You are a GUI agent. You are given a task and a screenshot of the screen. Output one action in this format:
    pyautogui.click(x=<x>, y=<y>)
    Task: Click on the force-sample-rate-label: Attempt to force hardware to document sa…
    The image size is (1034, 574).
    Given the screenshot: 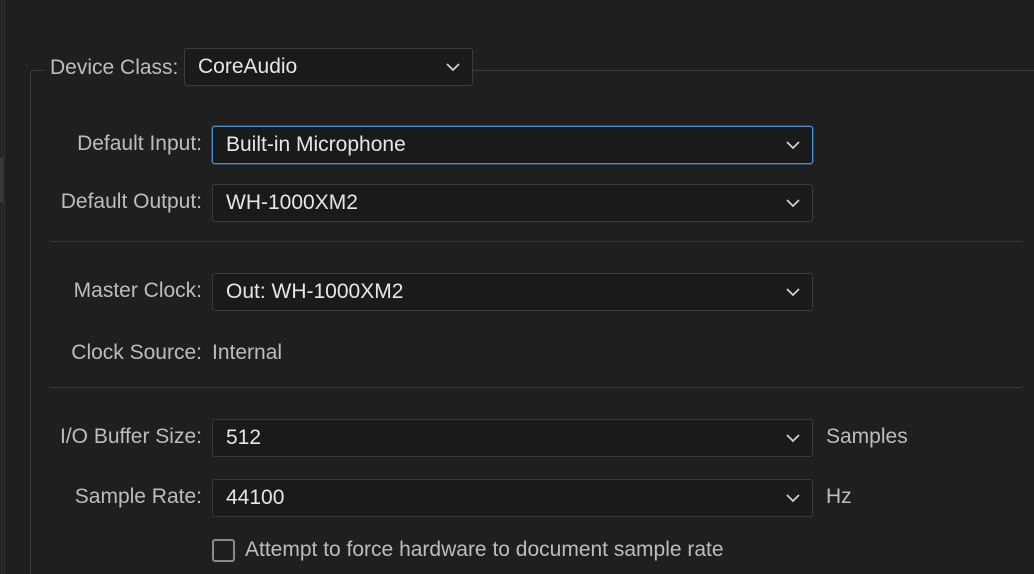 What is the action you would take?
    pyautogui.click(x=484, y=549)
    